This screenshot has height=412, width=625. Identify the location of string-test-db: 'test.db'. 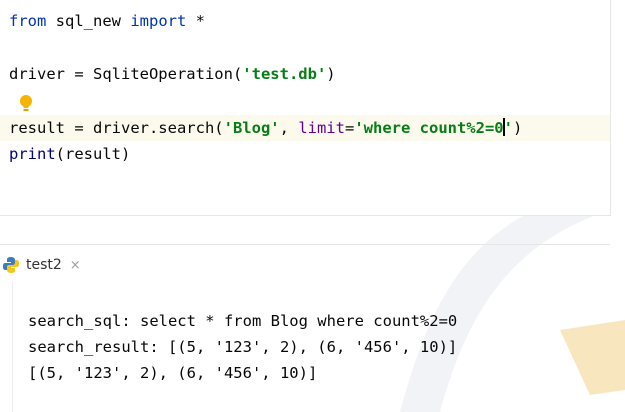
(284, 74).